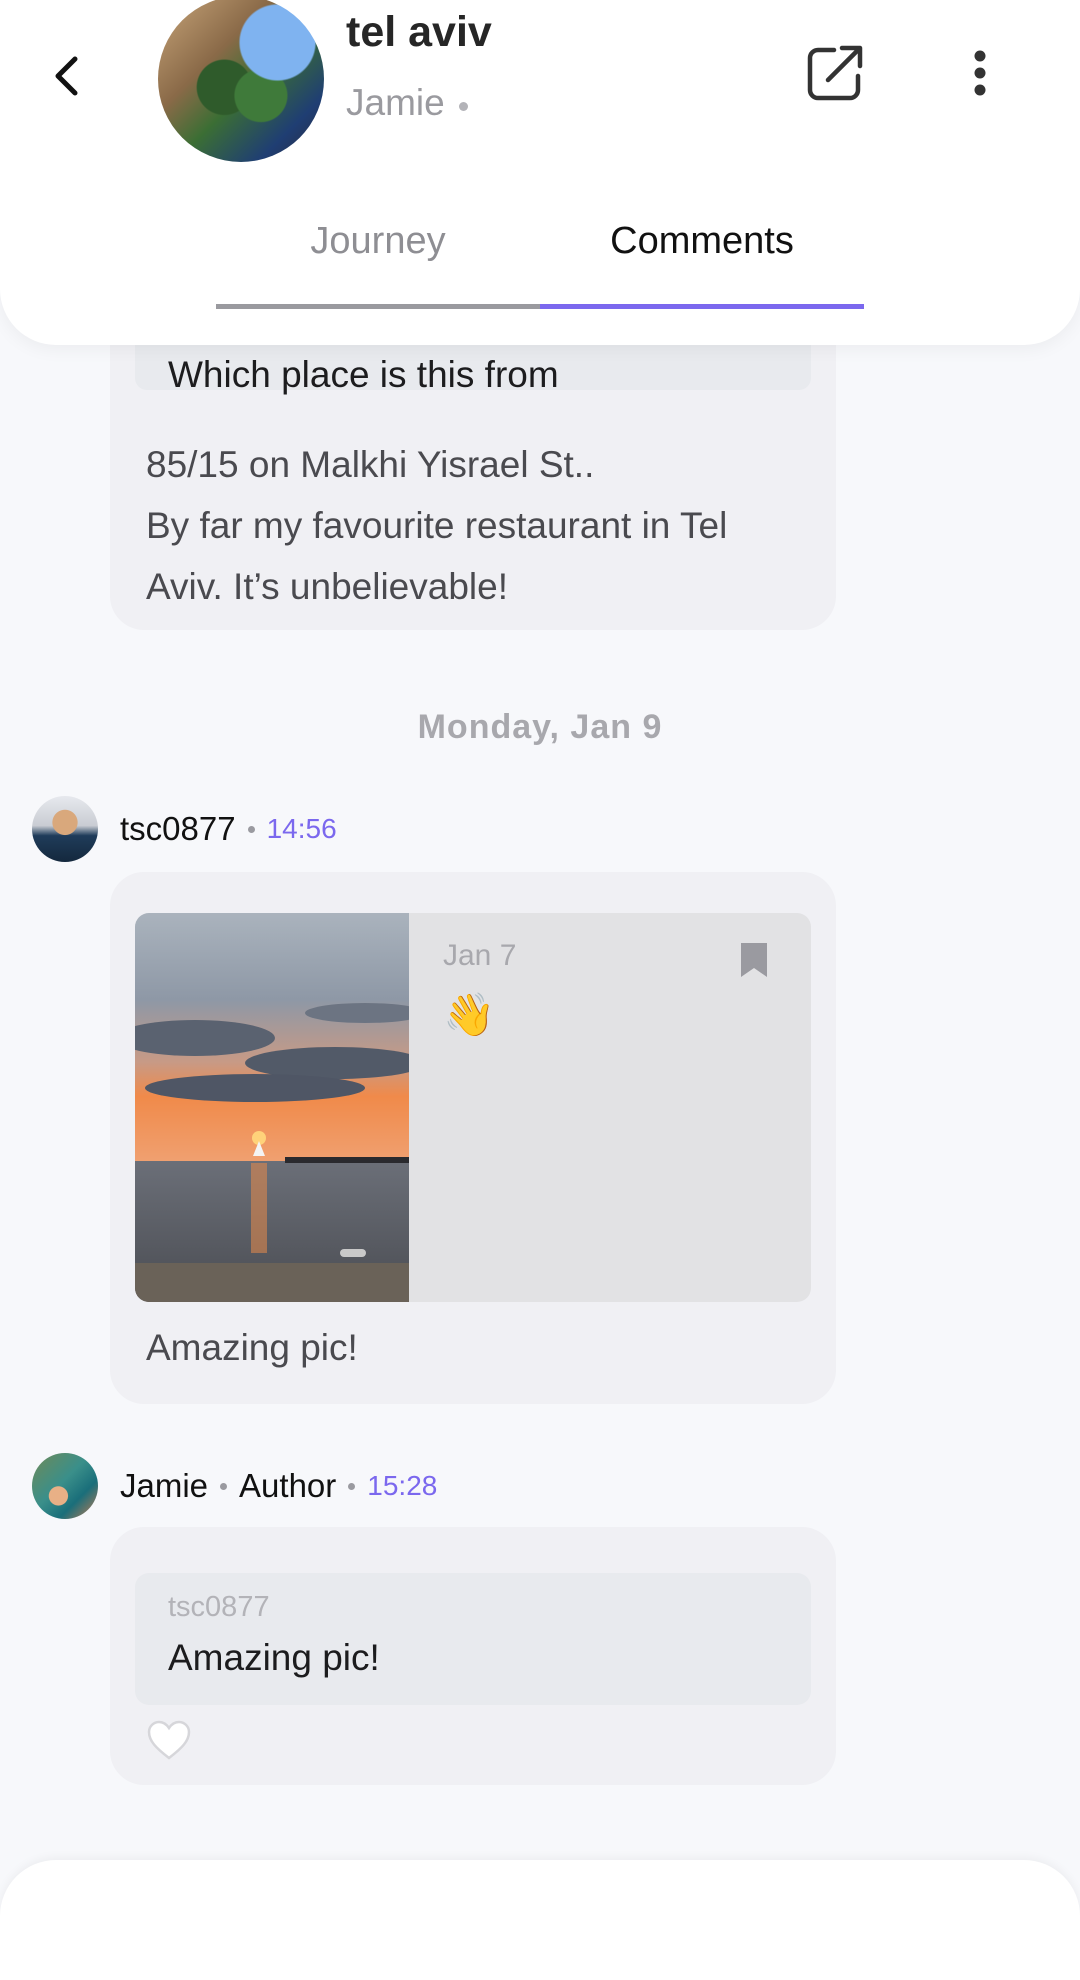 This screenshot has height=1980, width=1080. I want to click on message-text-line: Aviv. It’s unbelievable!, so click(327, 586).